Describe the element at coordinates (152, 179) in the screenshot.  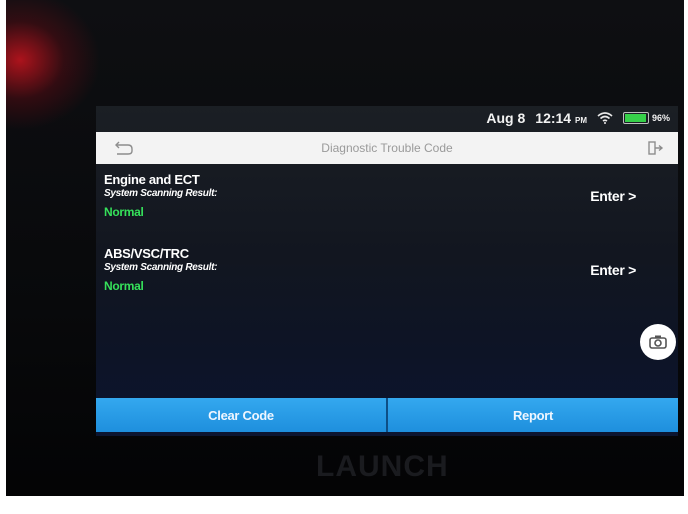
I see `system-name: Engine and ECT` at that location.